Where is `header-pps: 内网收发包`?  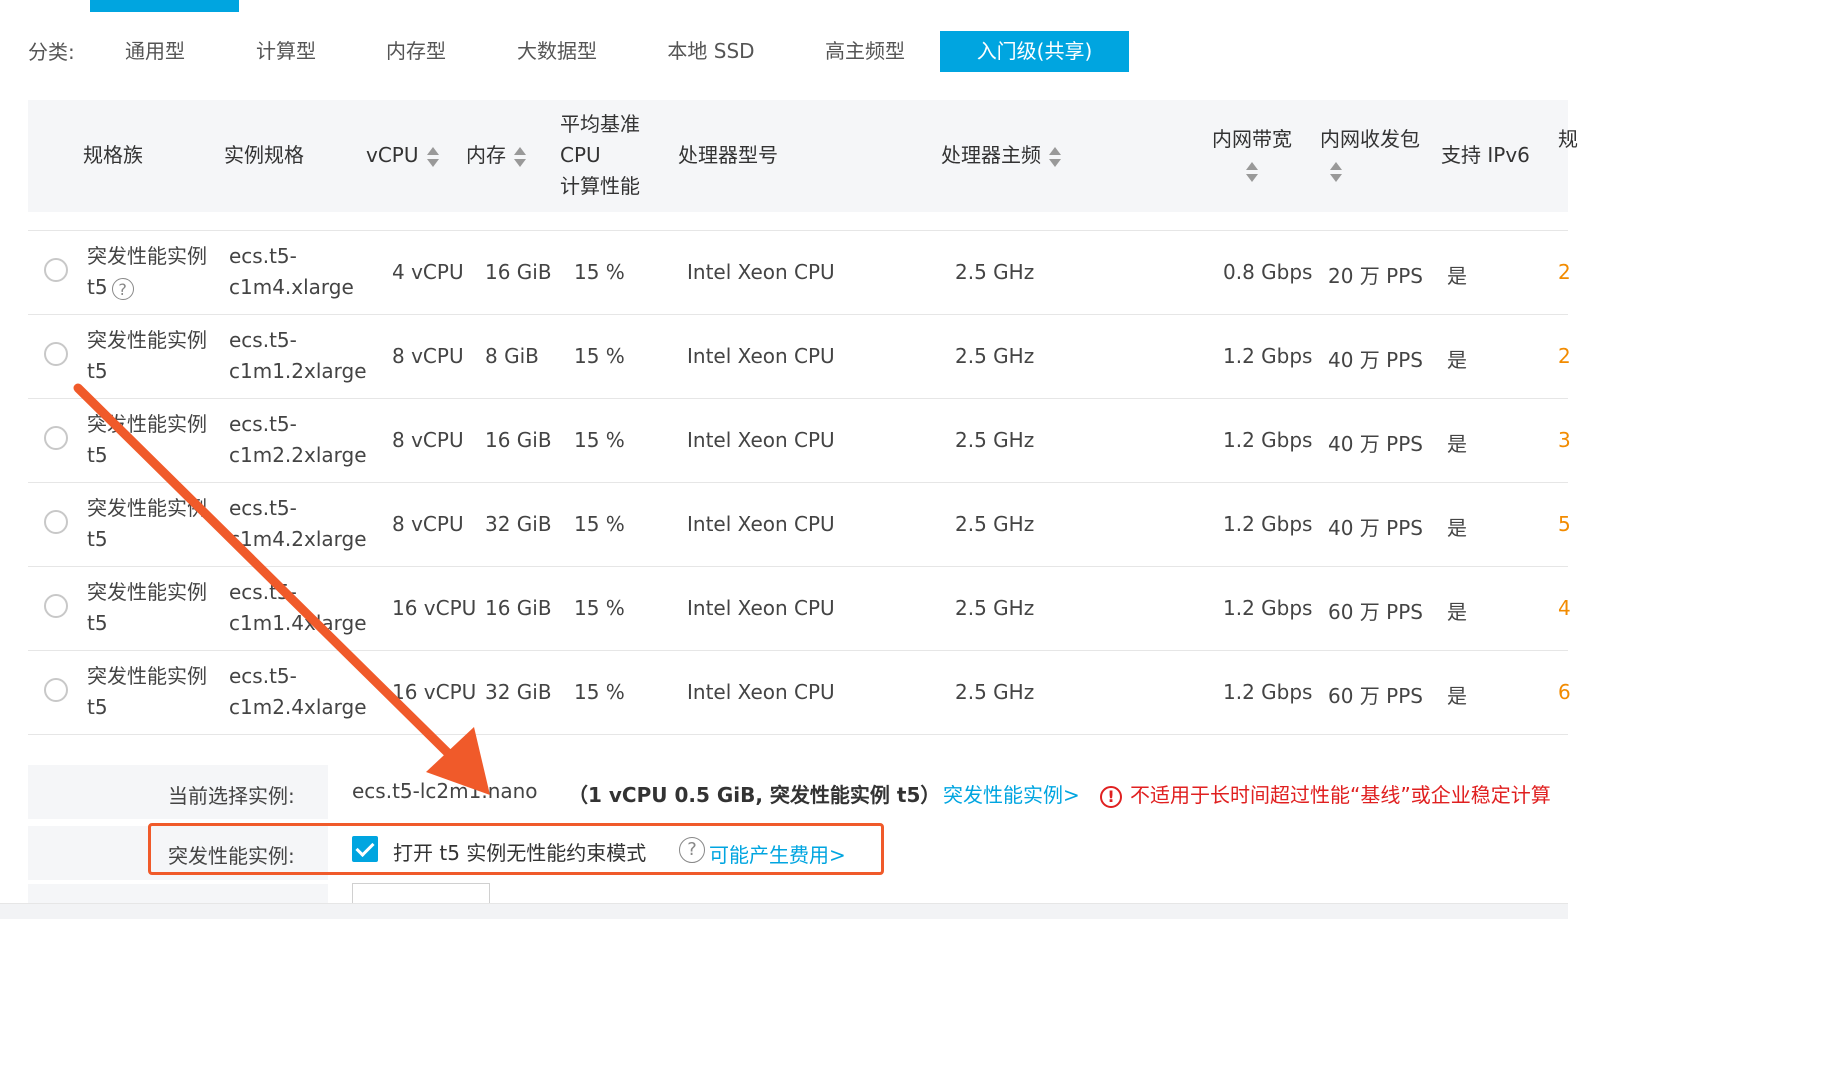
header-pps: 内网收发包 is located at coordinates (1370, 155).